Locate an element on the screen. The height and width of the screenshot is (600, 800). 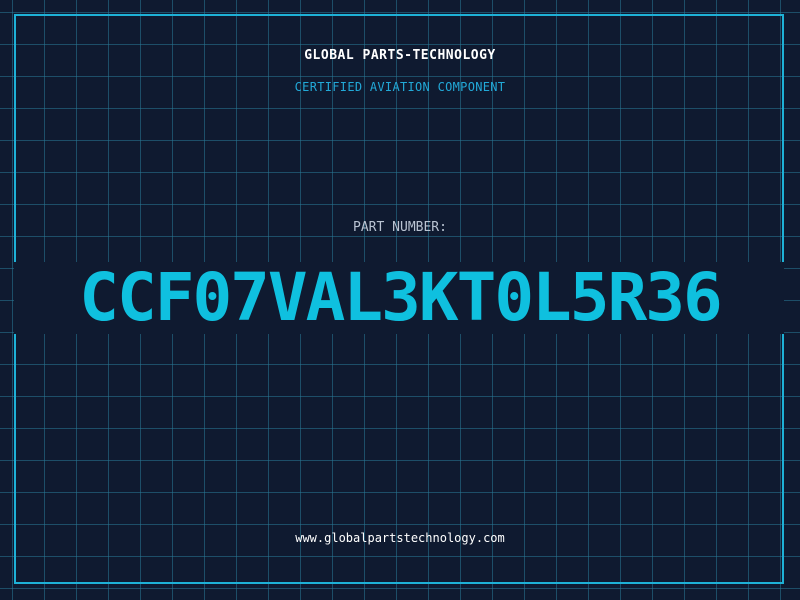
certification-subtitle: CERTIFIED AVIATION COMPONENT is located at coordinates (400, 87).